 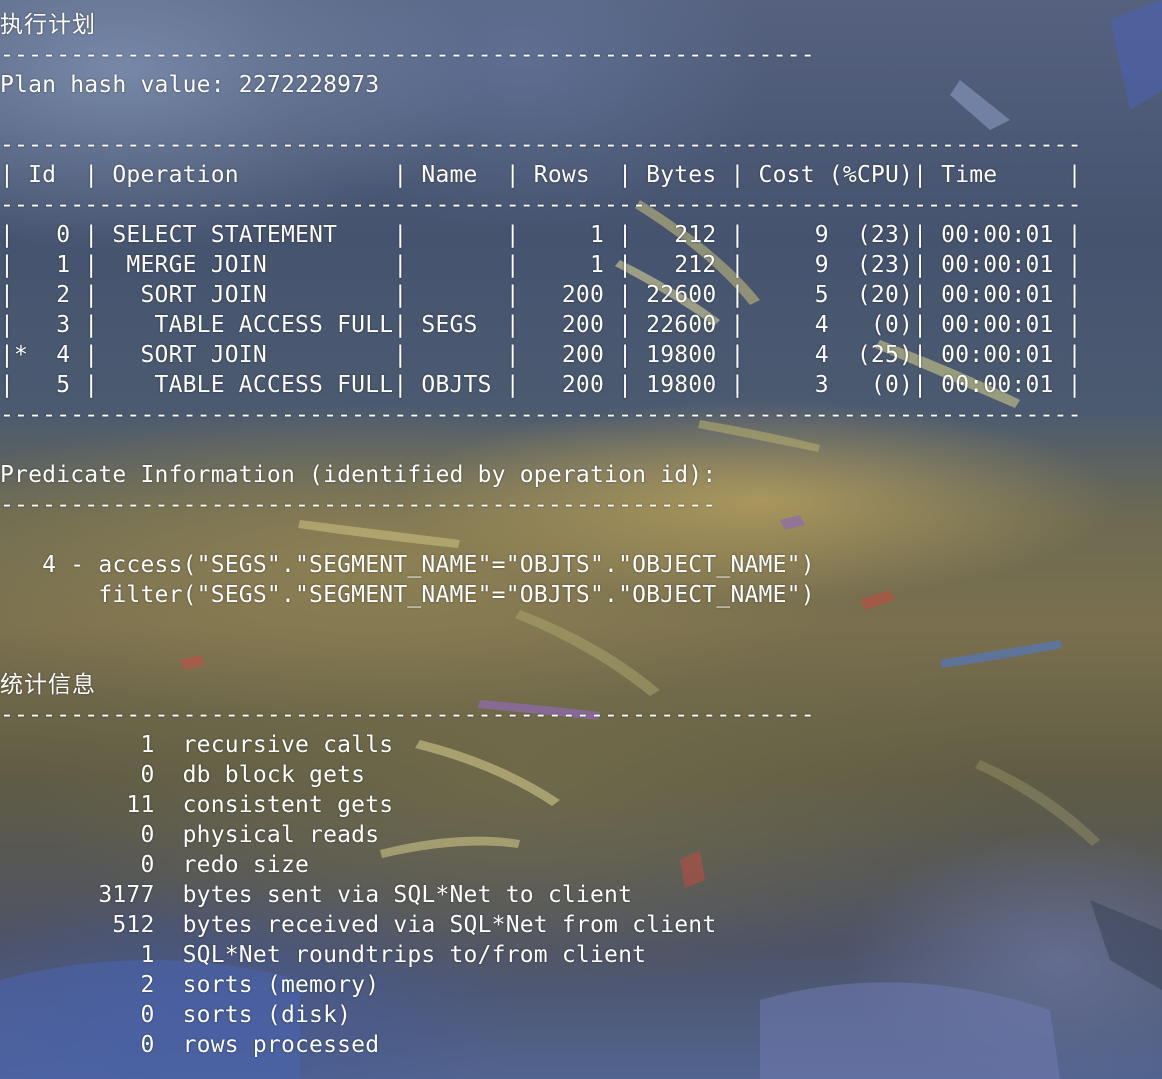 What do you see at coordinates (155, 865) in the screenshot?
I see `statistic-row: 0 redo size` at bounding box center [155, 865].